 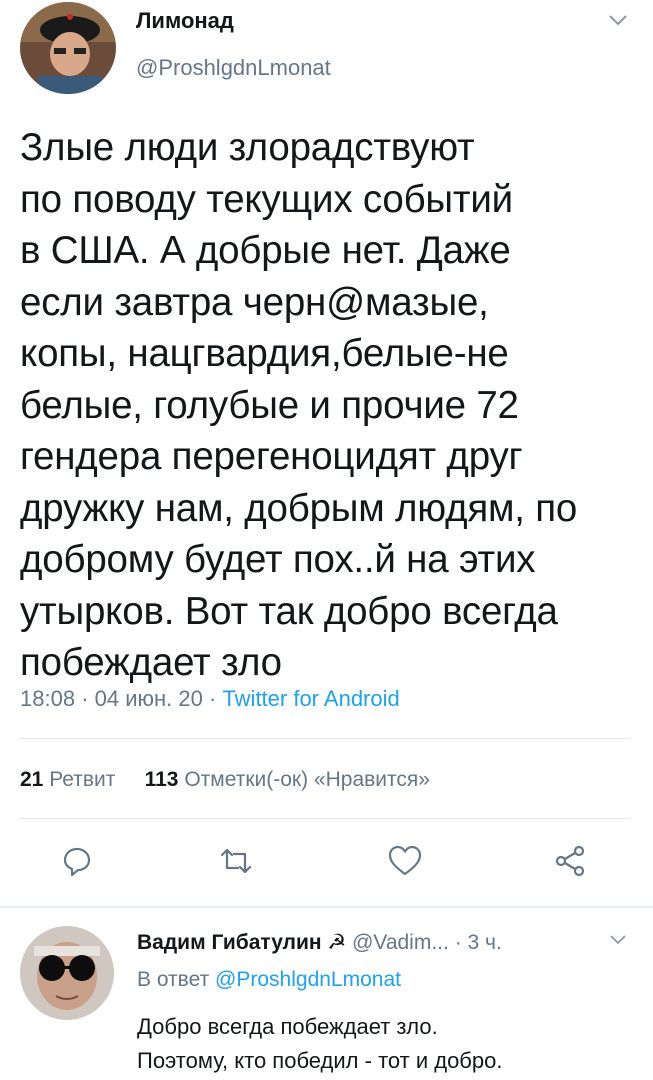 I want to click on retweets-count: 21, so click(x=32, y=779).